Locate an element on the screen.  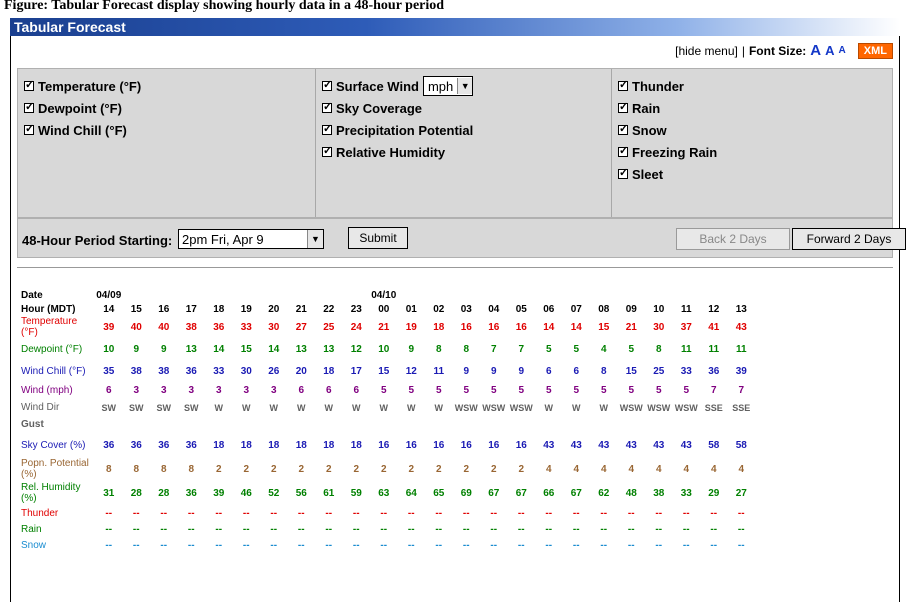
option-precipitation-potential: Precipitation Potential is located at coordinates (463, 130).